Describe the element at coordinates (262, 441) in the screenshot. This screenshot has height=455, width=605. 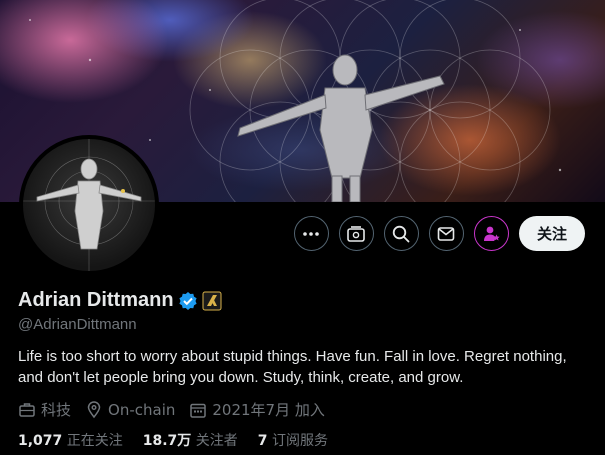
I see `subscriptions-count: 7` at that location.